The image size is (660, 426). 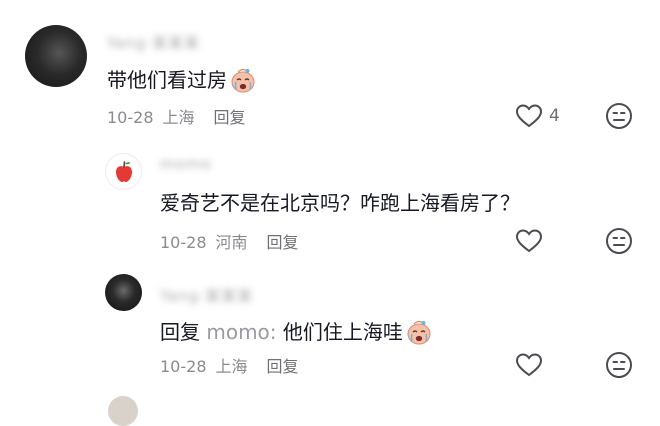 What do you see at coordinates (554, 116) in the screenshot?
I see `like-count: 4` at bounding box center [554, 116].